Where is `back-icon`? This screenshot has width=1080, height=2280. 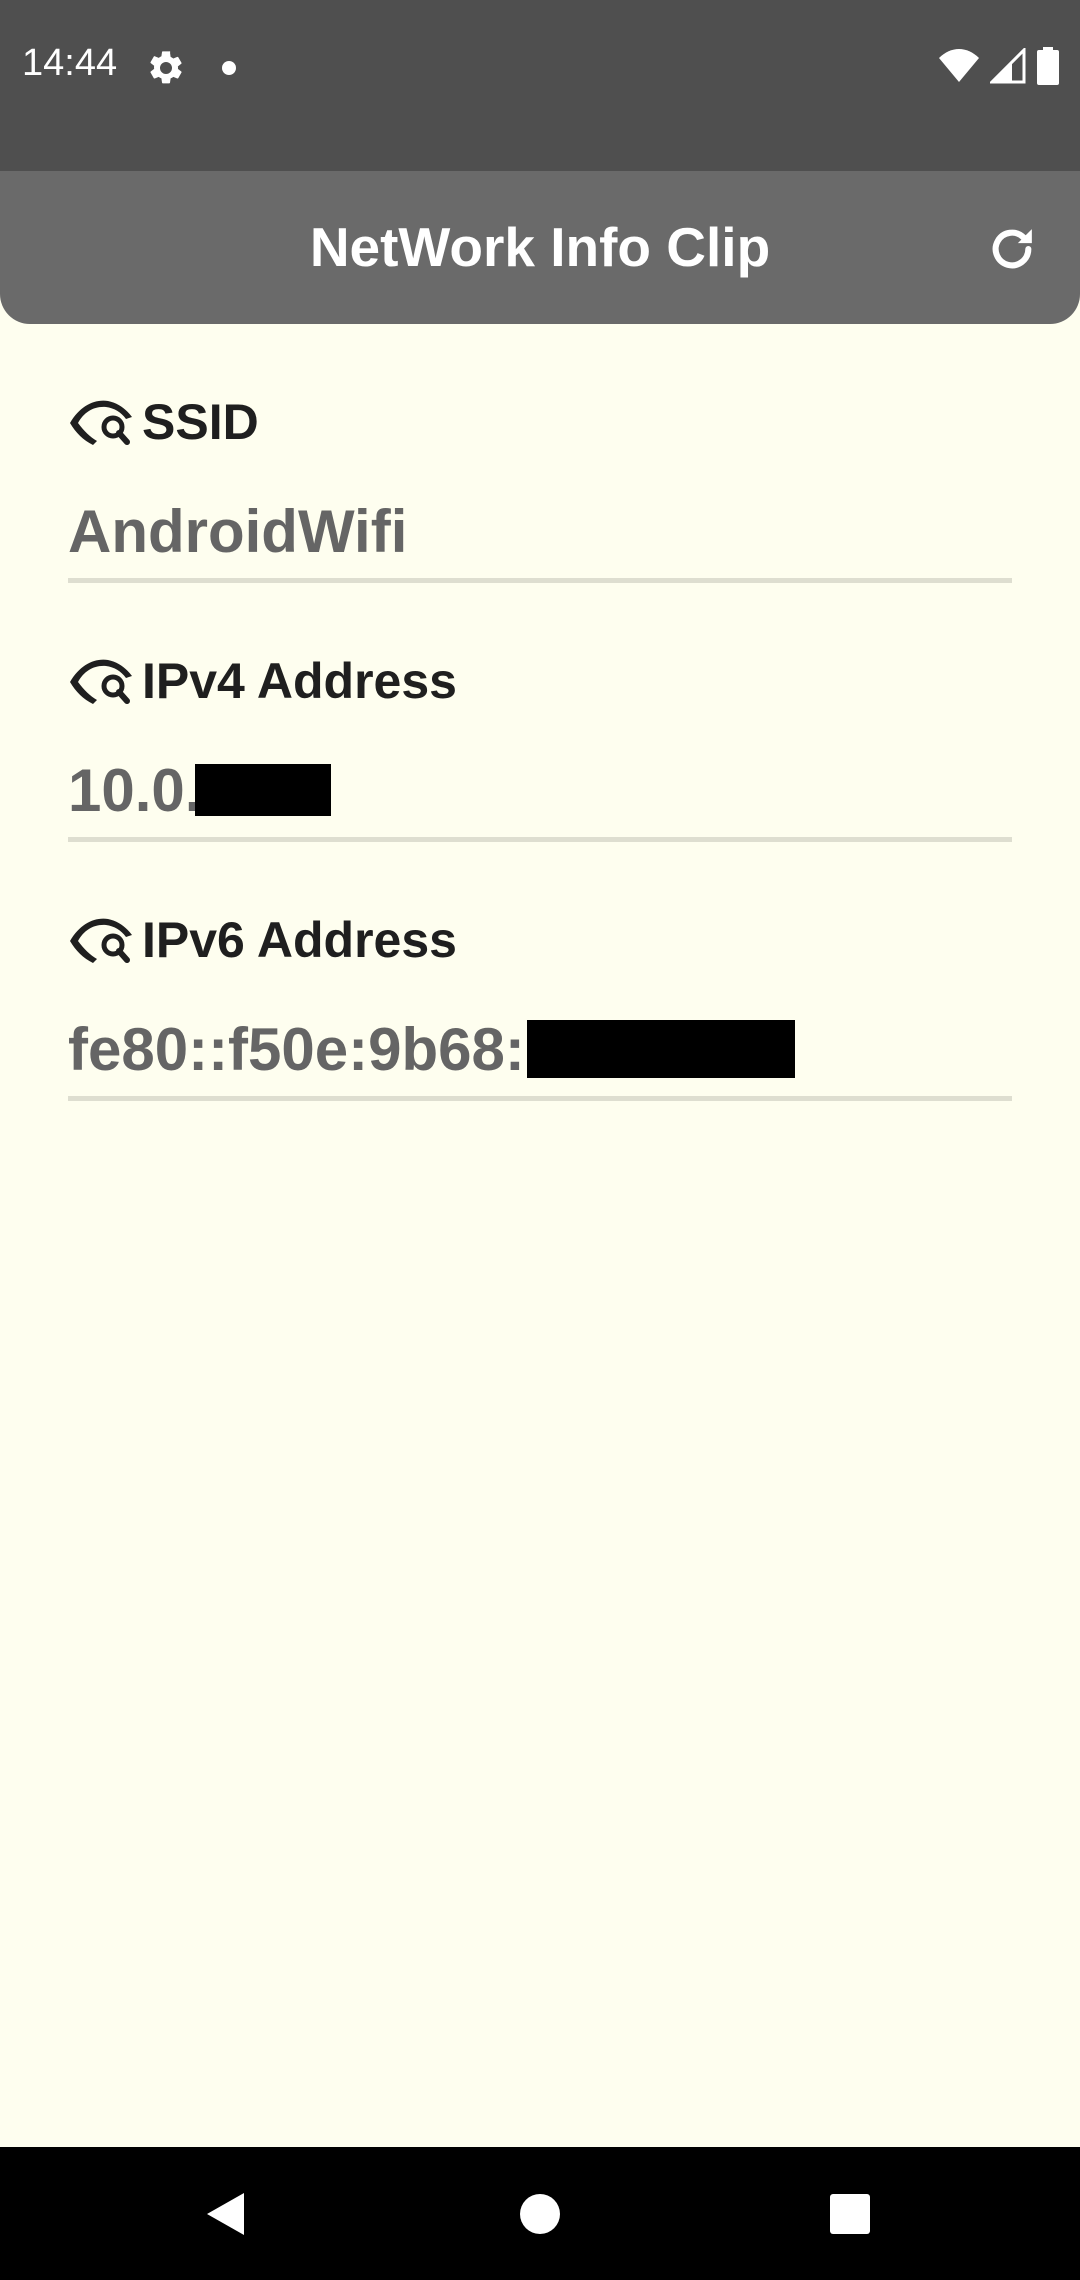 back-icon is located at coordinates (225, 2214).